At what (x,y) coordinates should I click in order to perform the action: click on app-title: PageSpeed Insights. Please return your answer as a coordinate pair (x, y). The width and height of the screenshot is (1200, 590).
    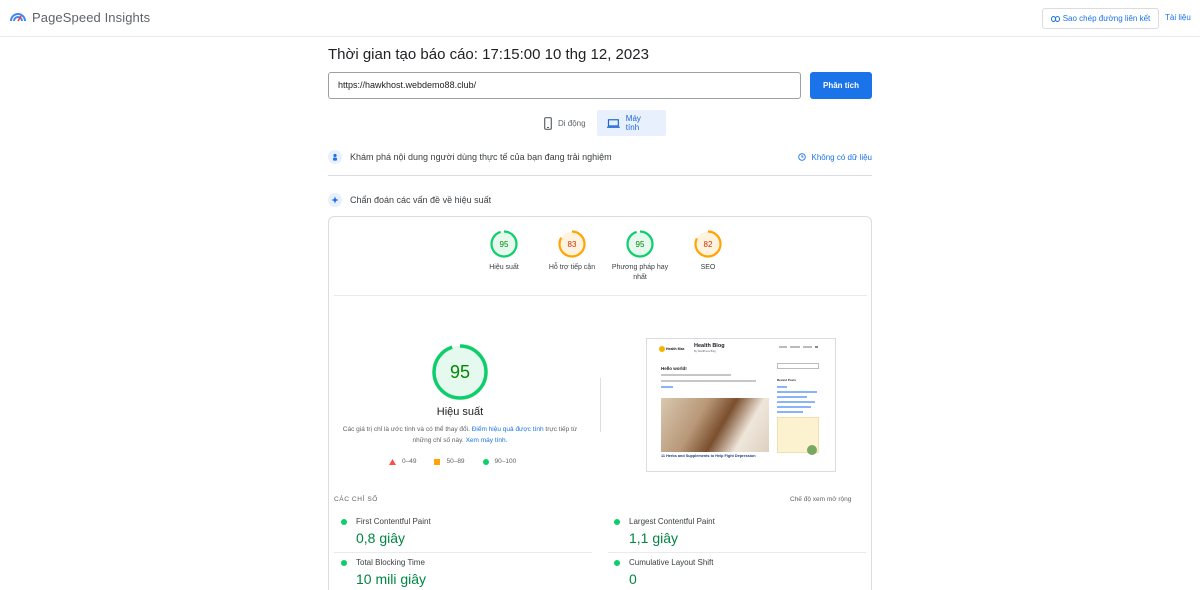
    Looking at the image, I should click on (91, 17).